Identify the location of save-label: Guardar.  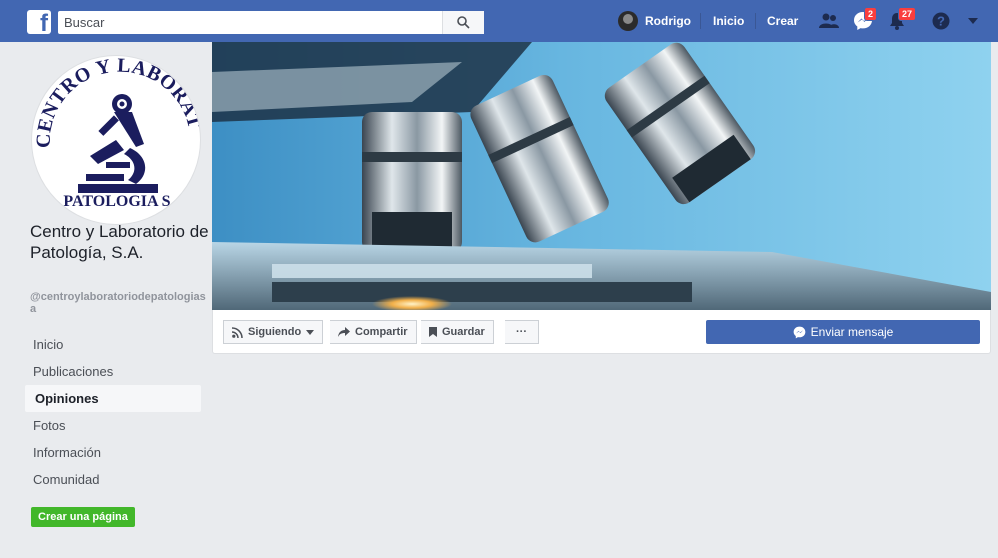
(463, 332).